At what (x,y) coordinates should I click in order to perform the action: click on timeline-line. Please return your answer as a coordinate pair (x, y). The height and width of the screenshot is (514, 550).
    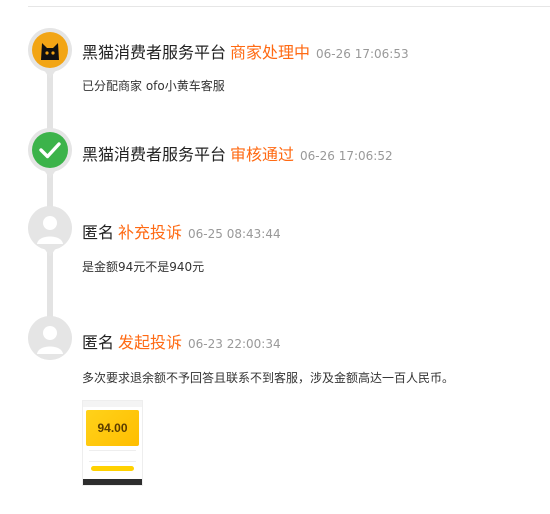
    Looking at the image, I should click on (50, 205).